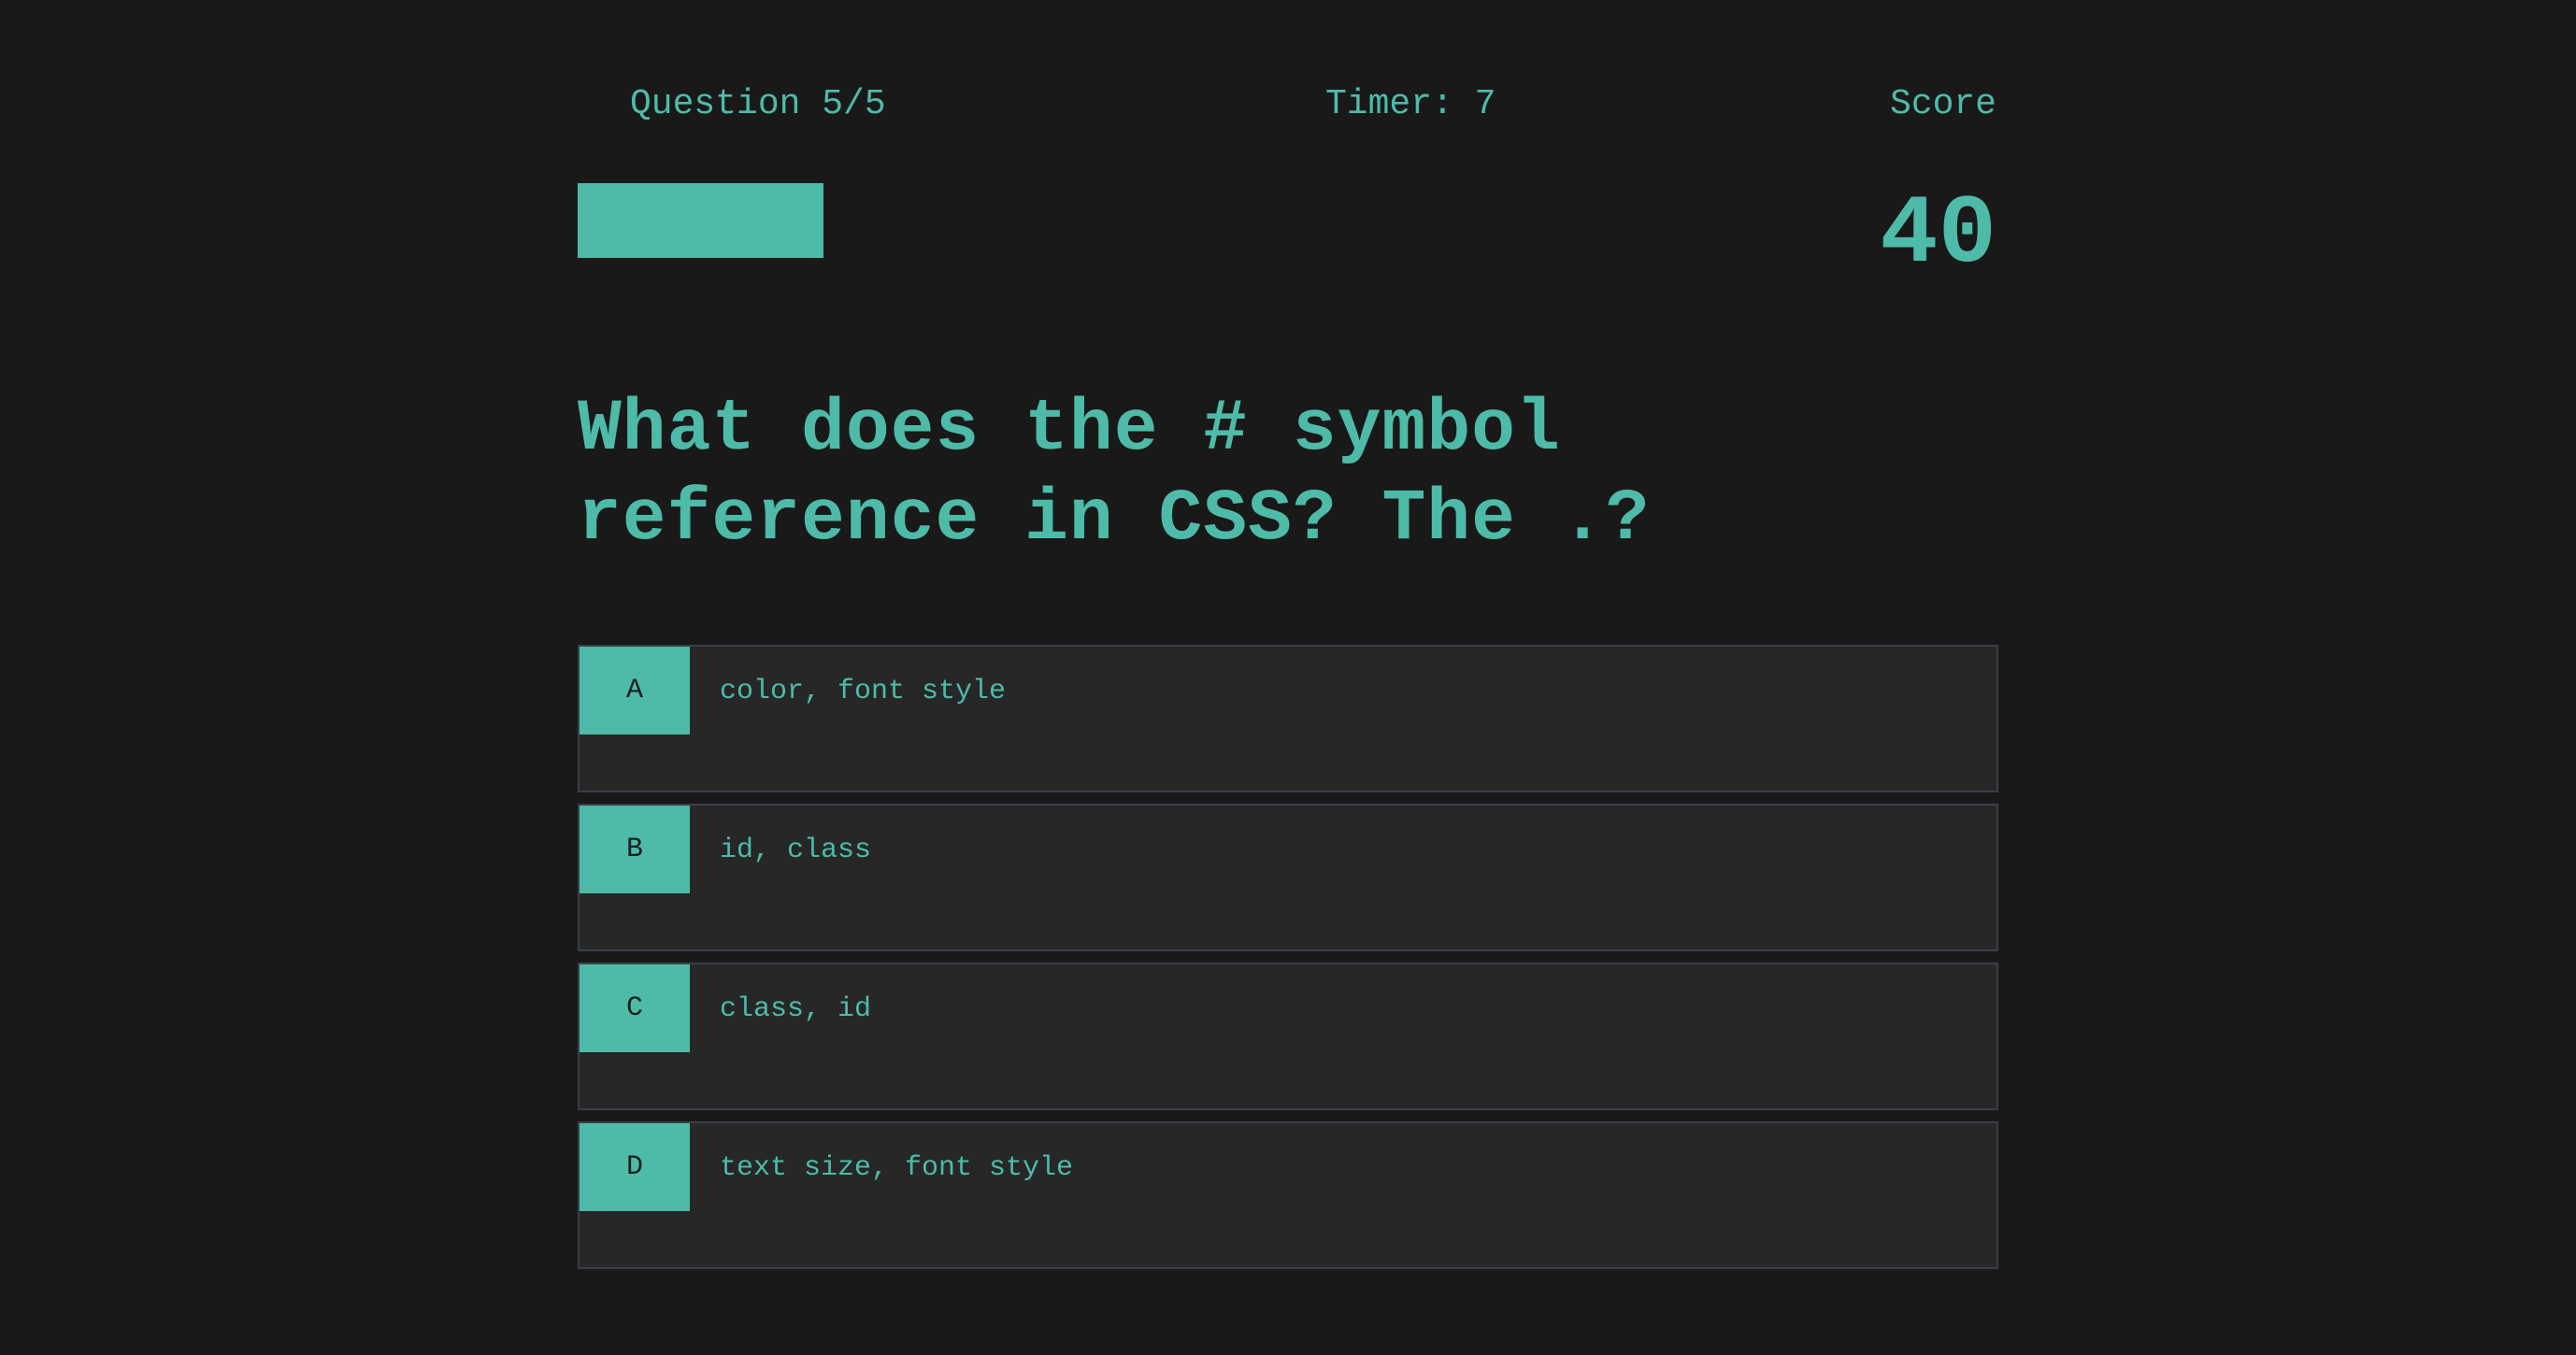 This screenshot has width=2576, height=1355. Describe the element at coordinates (1288, 1036) in the screenshot. I see `answer-option-c: C class, id` at that location.